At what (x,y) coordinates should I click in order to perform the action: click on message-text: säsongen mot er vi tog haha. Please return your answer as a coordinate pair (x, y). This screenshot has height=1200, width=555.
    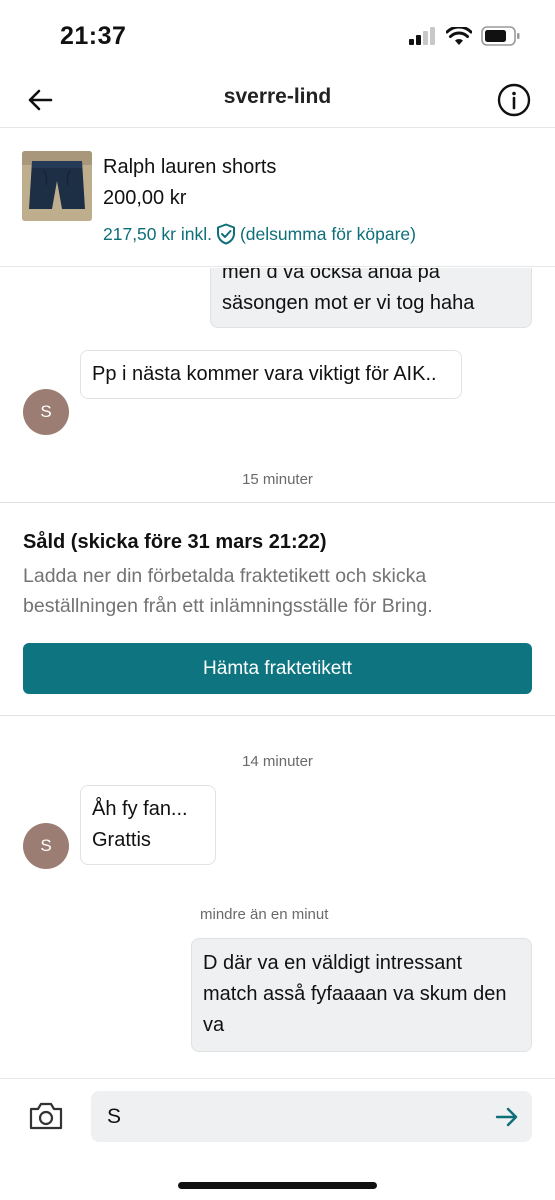
    Looking at the image, I should click on (348, 303).